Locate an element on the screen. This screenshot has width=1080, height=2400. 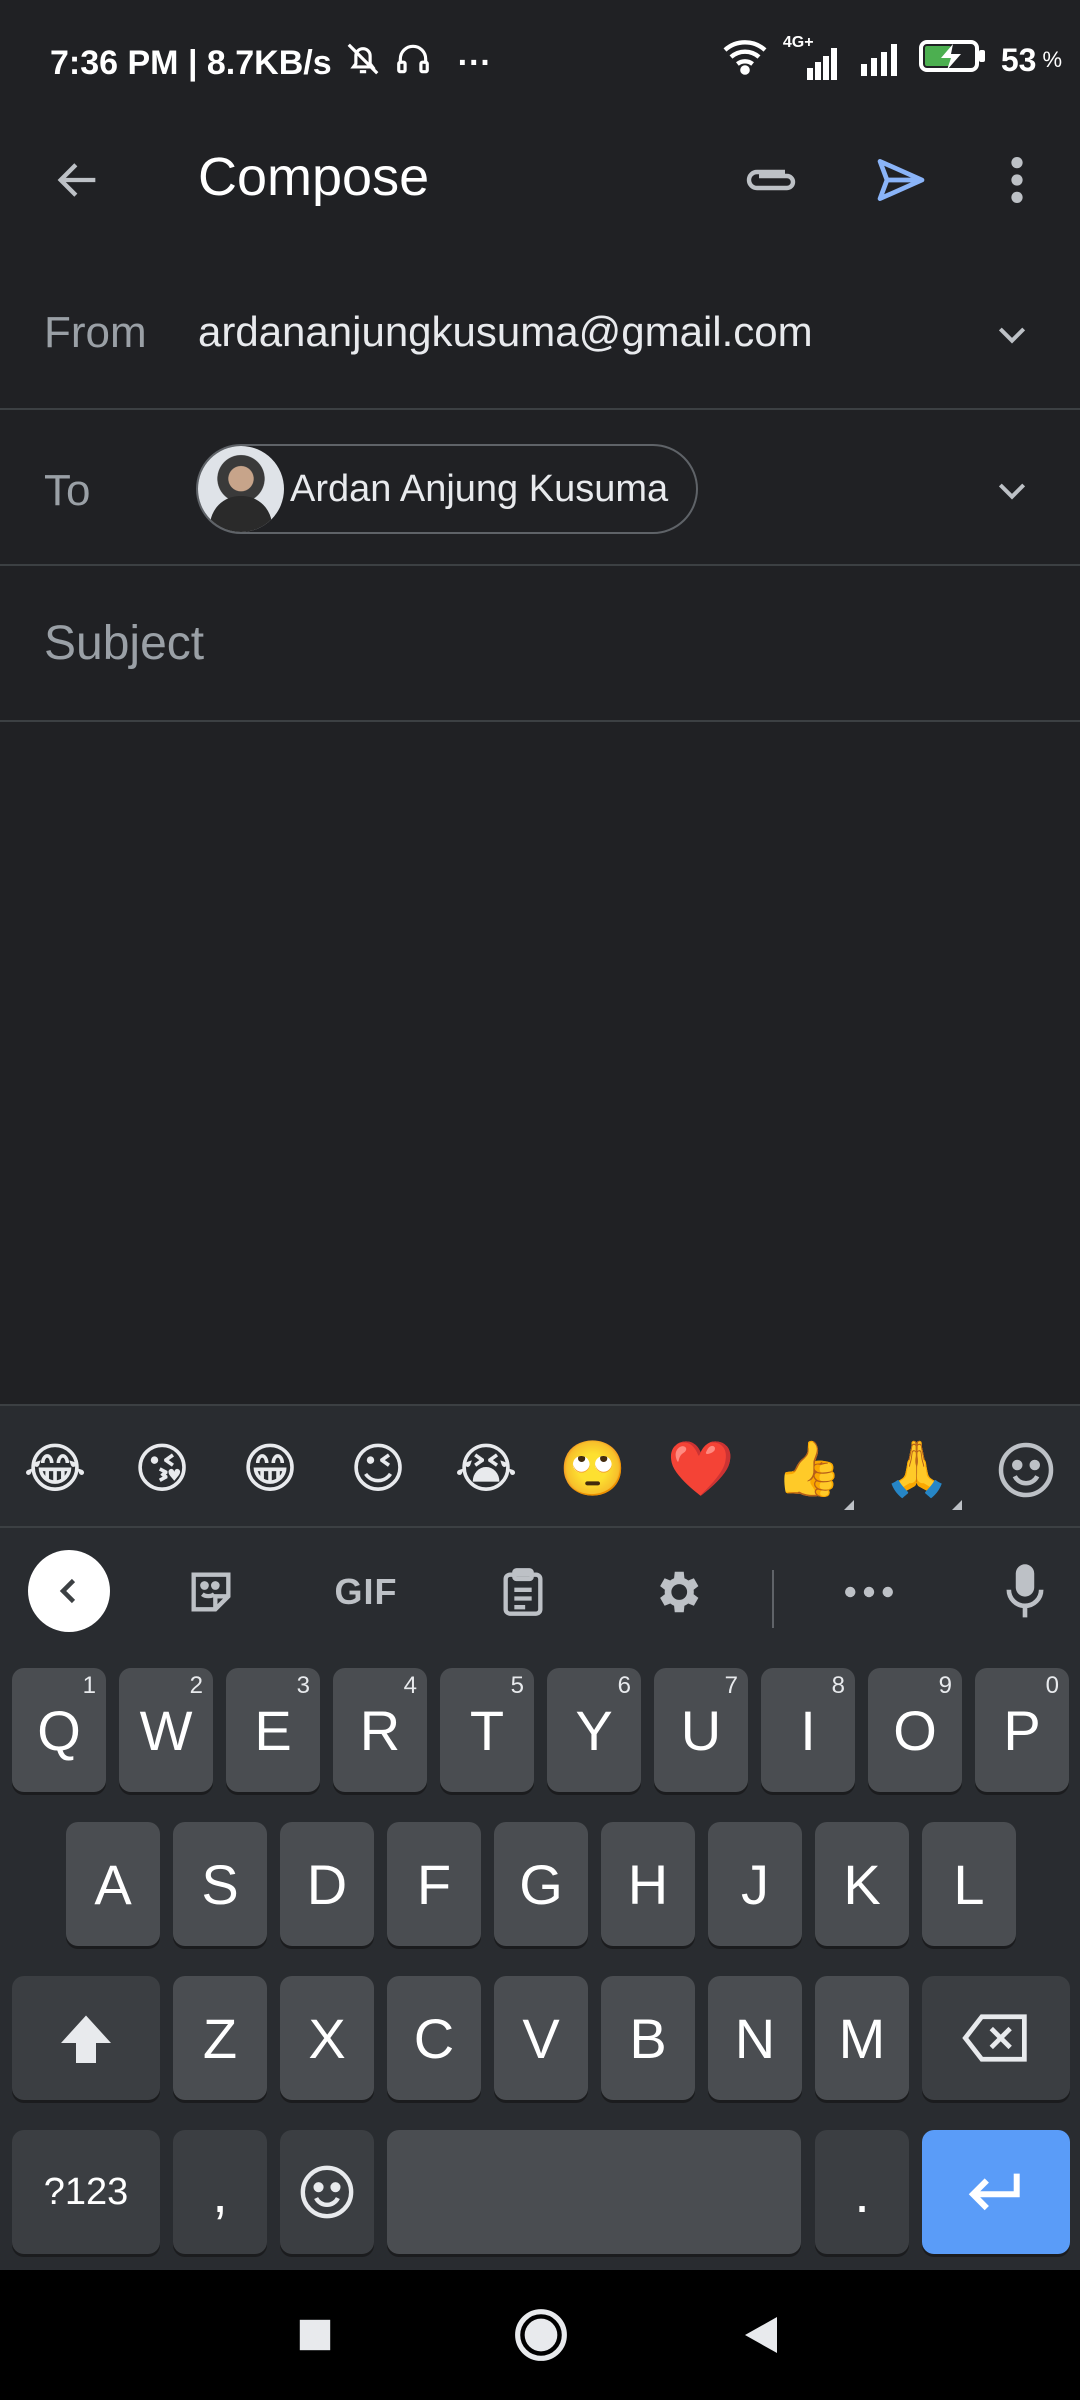
key-label: Y is located at coordinates (594, 1730).